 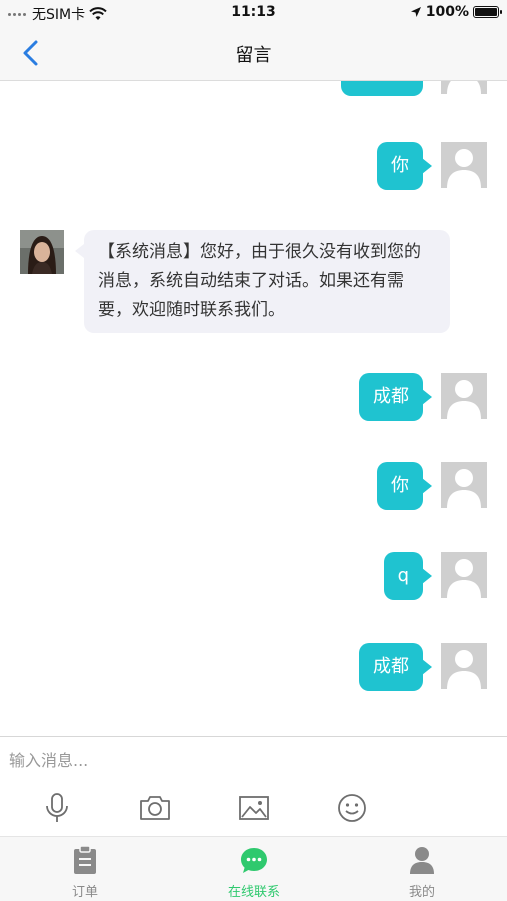 What do you see at coordinates (84, 892) in the screenshot?
I see `tab-label: 订单` at bounding box center [84, 892].